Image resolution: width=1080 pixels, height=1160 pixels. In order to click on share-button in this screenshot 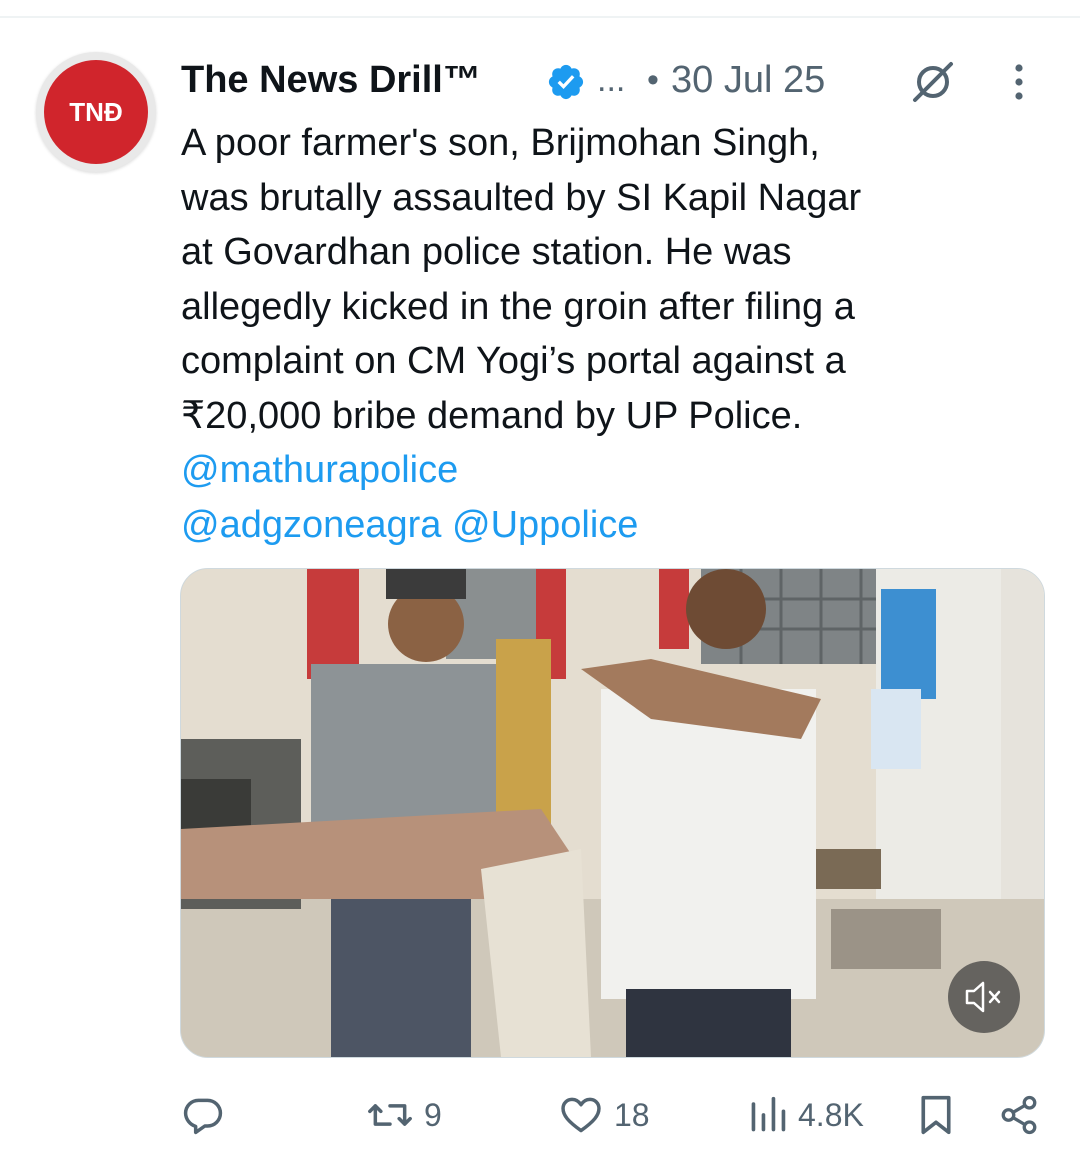, I will do `click(1019, 1115)`.